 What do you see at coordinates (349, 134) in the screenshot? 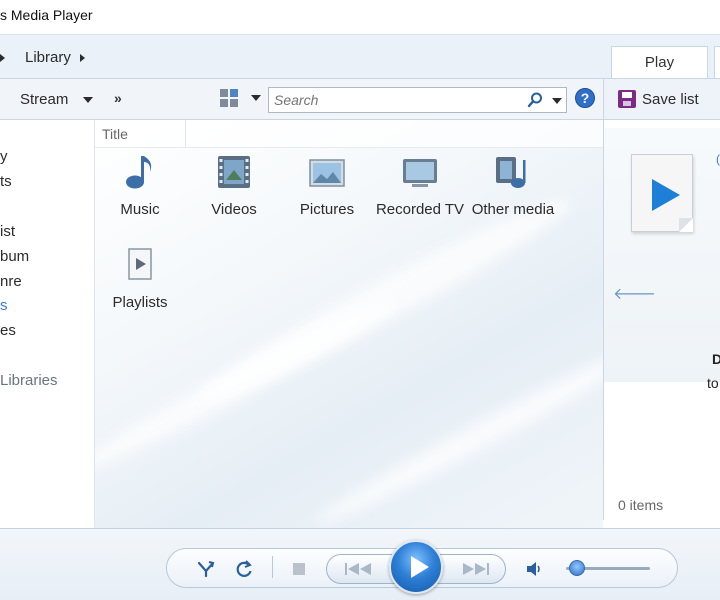
I see `column-header: Title` at bounding box center [349, 134].